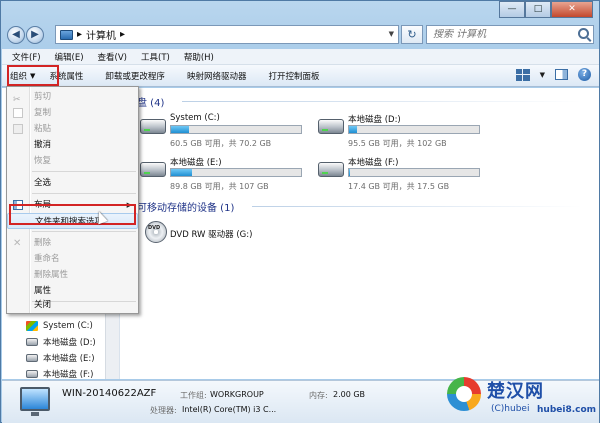 Image resolution: width=600 pixels, height=423 pixels. I want to click on drive-free-space: 60.5 GB 可用，共 70.2 GB, so click(221, 143).